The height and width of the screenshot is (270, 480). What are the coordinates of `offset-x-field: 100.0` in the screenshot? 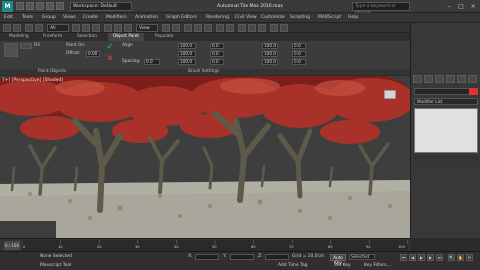 It's located at (270, 46).